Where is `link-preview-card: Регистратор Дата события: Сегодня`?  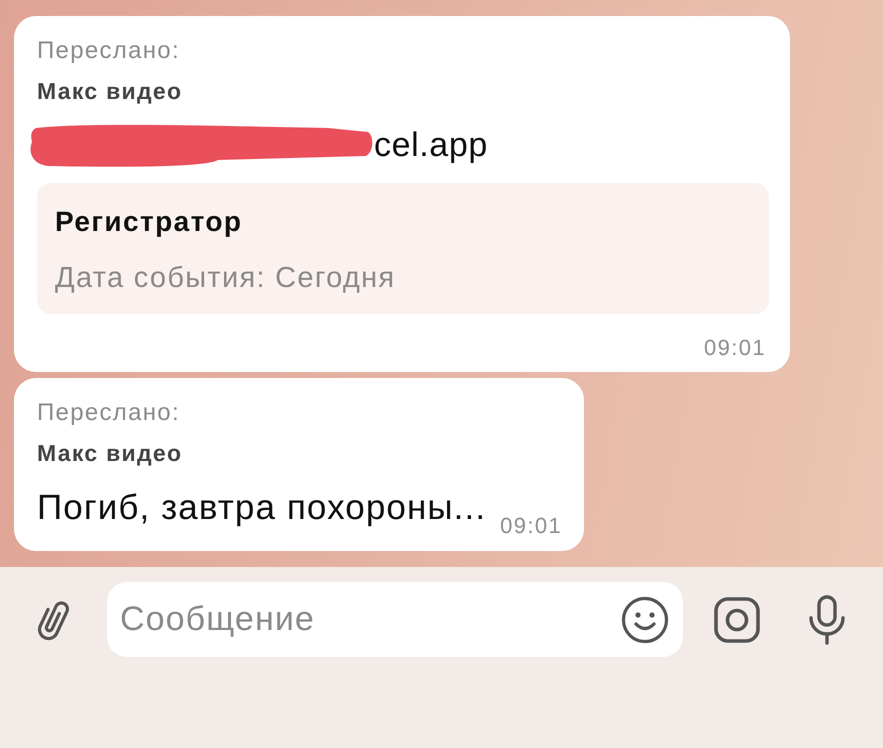 link-preview-card: Регистратор Дата события: Сегодня is located at coordinates (403, 248).